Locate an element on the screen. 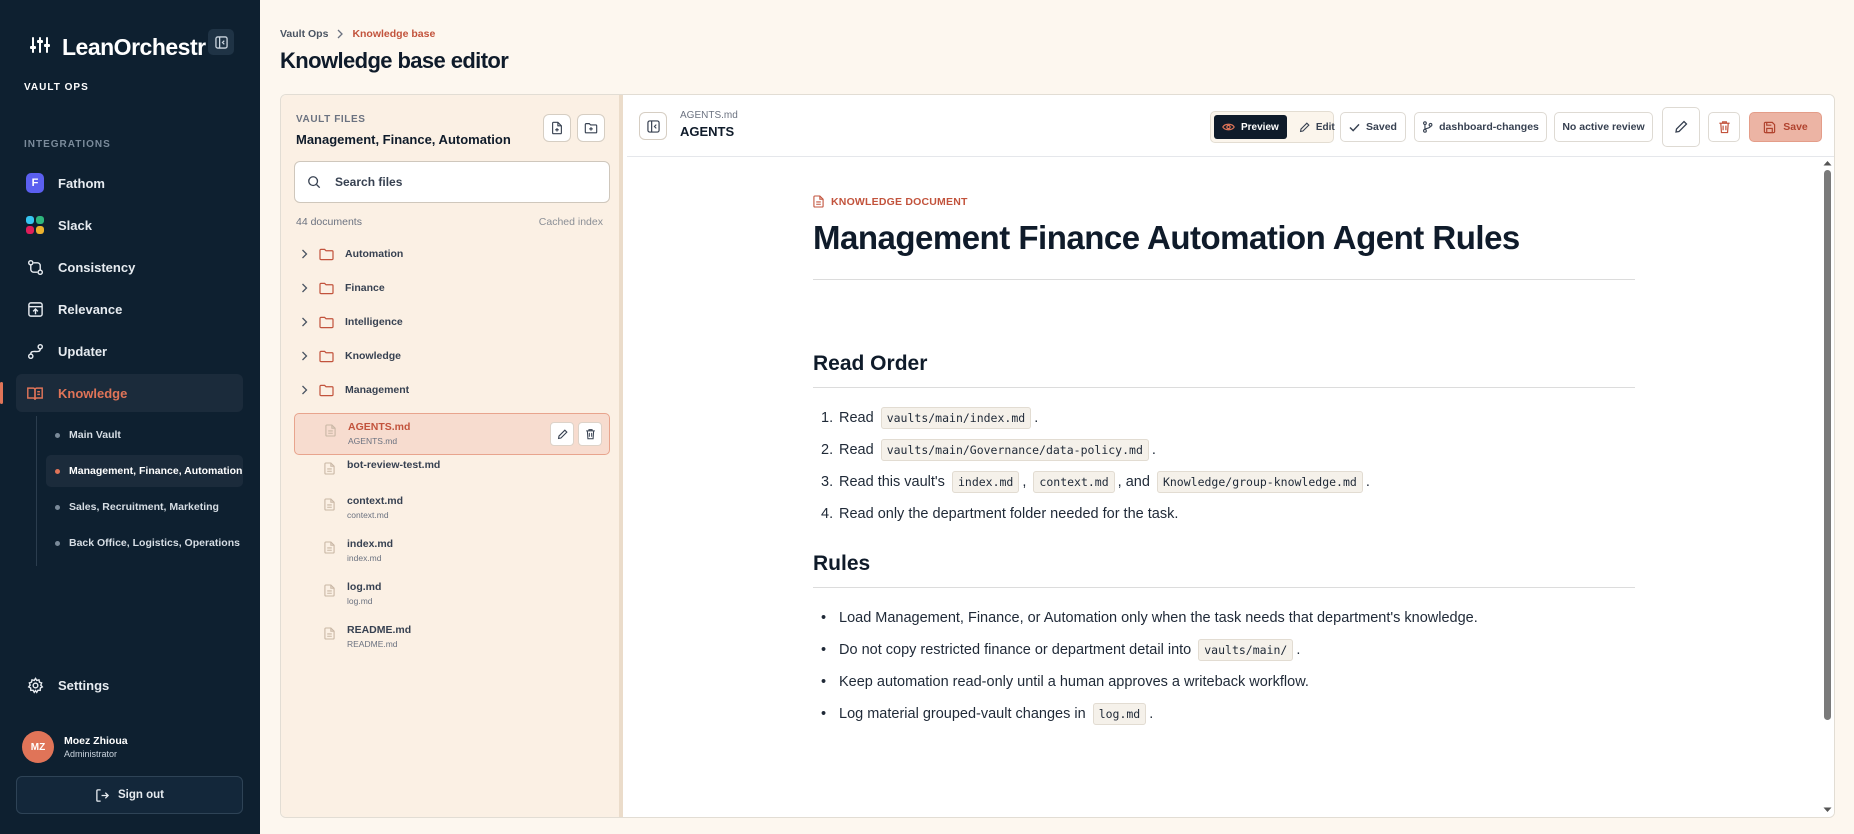 The image size is (1854, 834). git-branch-icon is located at coordinates (1428, 127).